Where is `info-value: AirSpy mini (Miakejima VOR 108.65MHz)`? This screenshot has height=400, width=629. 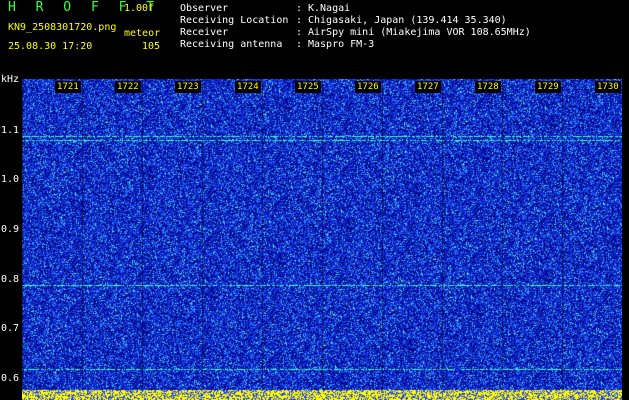
info-value: AirSpy mini (Miakejima VOR 108.65MHz) is located at coordinates (419, 32).